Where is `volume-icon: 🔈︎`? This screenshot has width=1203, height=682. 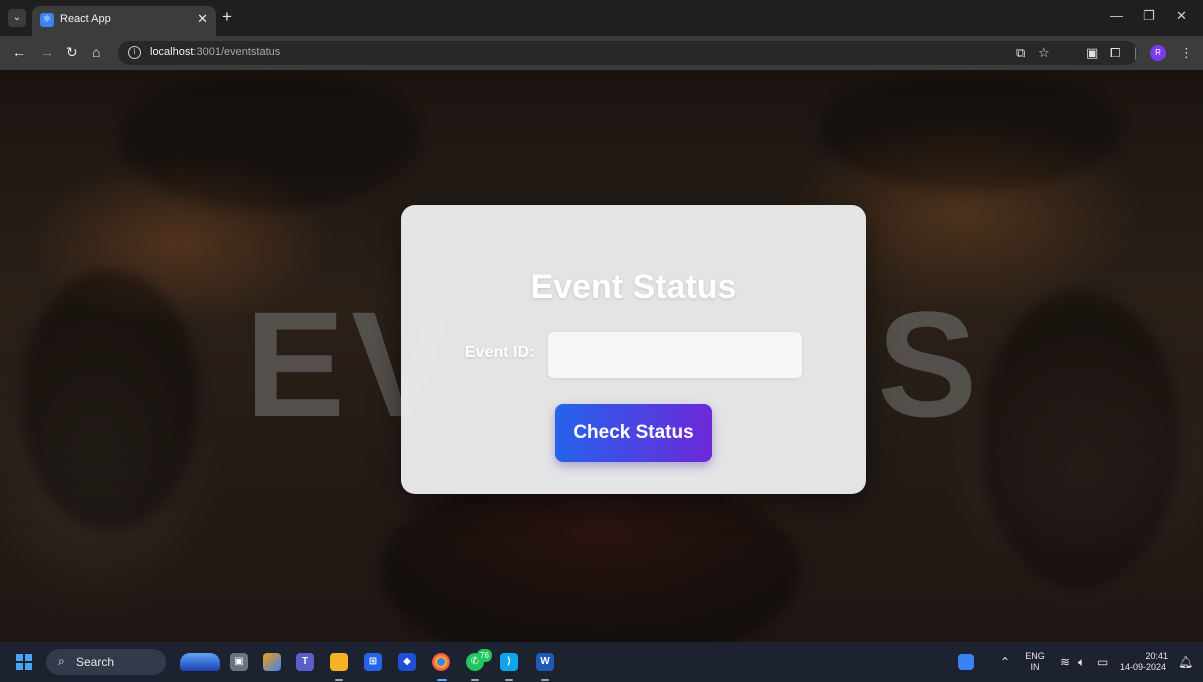 volume-icon: 🔈︎ is located at coordinates (1081, 662).